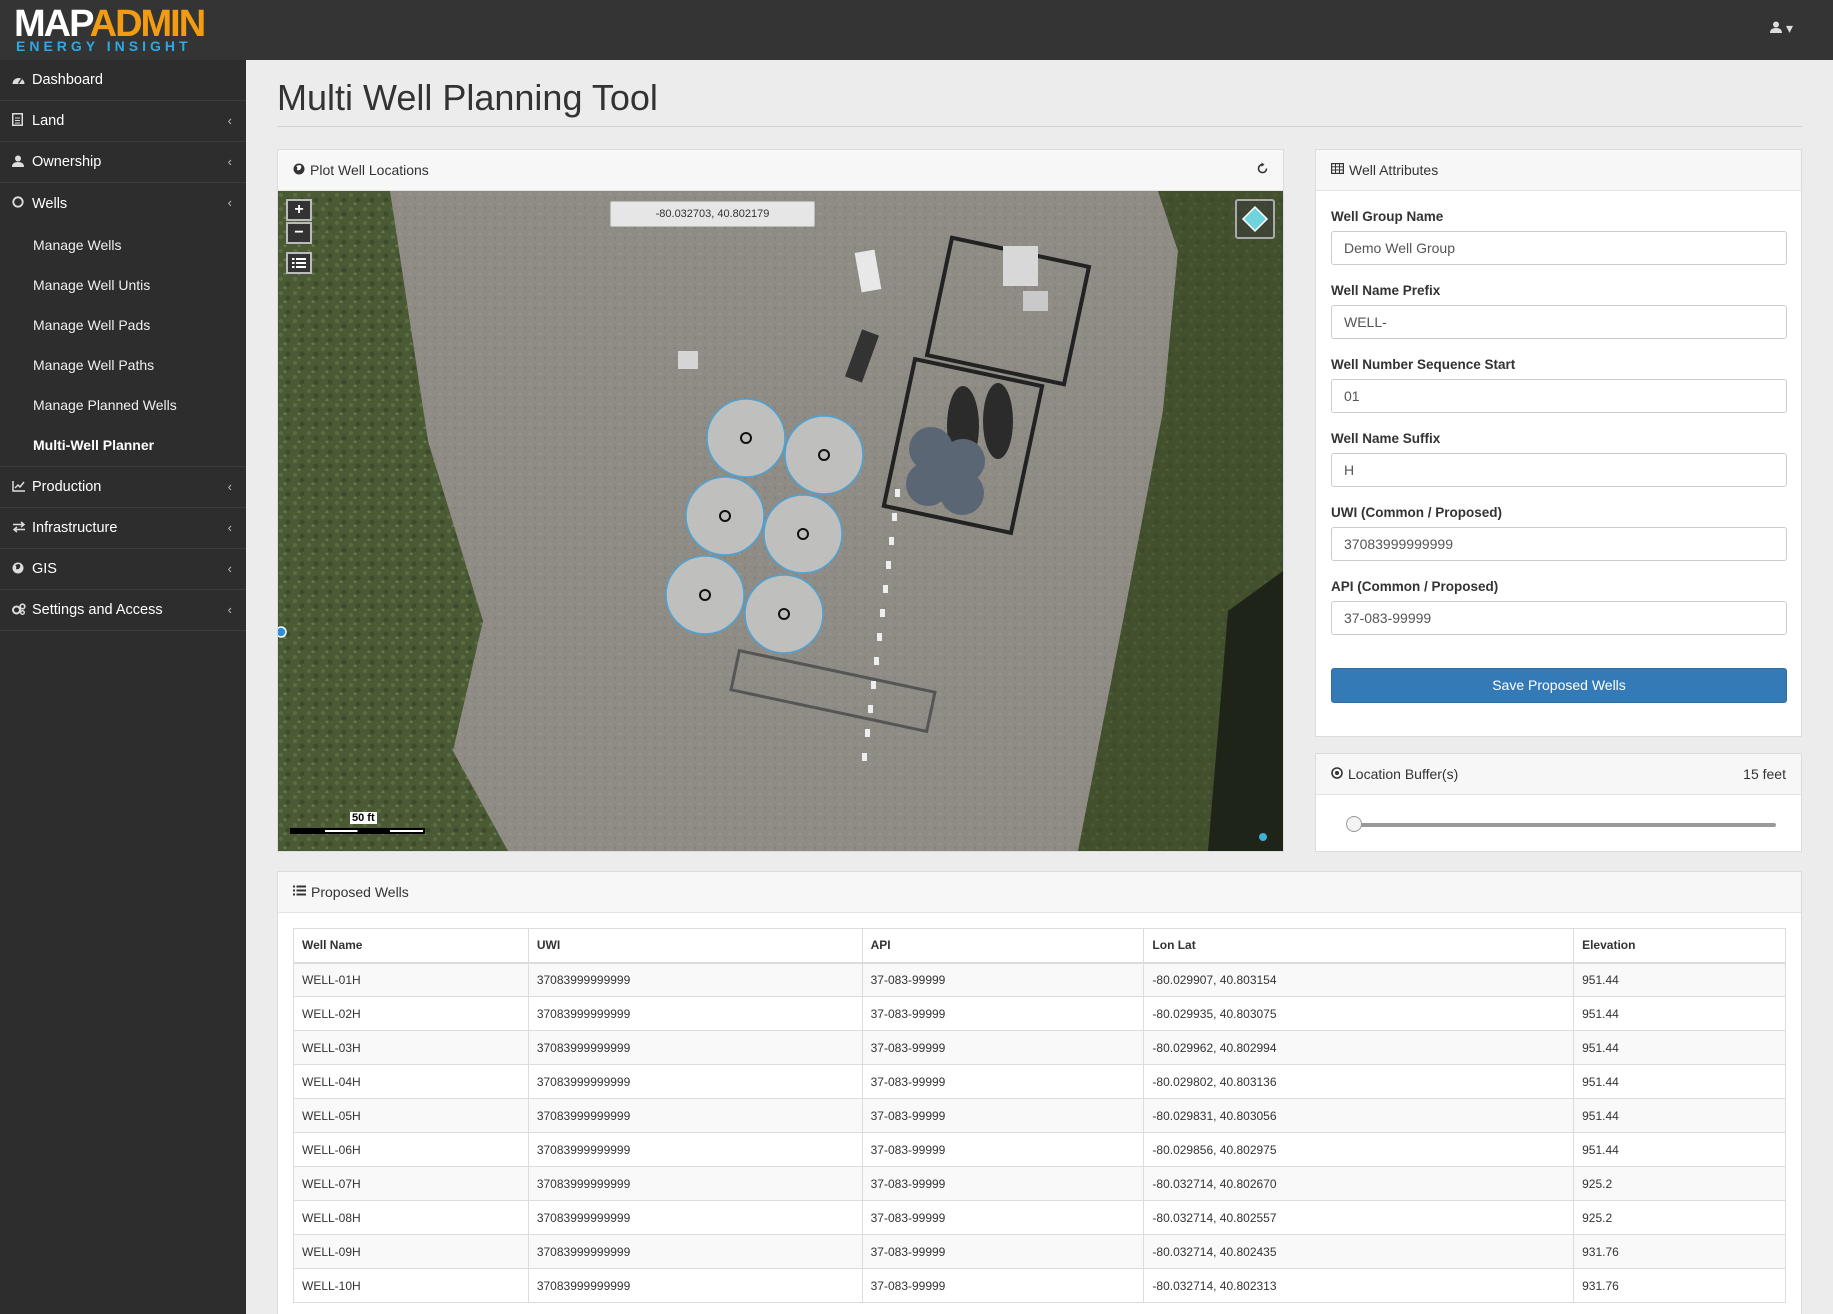 Image resolution: width=1833 pixels, height=1314 pixels. I want to click on sidebar-subitem-manage-well-paths: Manage Well Paths, so click(123, 365).